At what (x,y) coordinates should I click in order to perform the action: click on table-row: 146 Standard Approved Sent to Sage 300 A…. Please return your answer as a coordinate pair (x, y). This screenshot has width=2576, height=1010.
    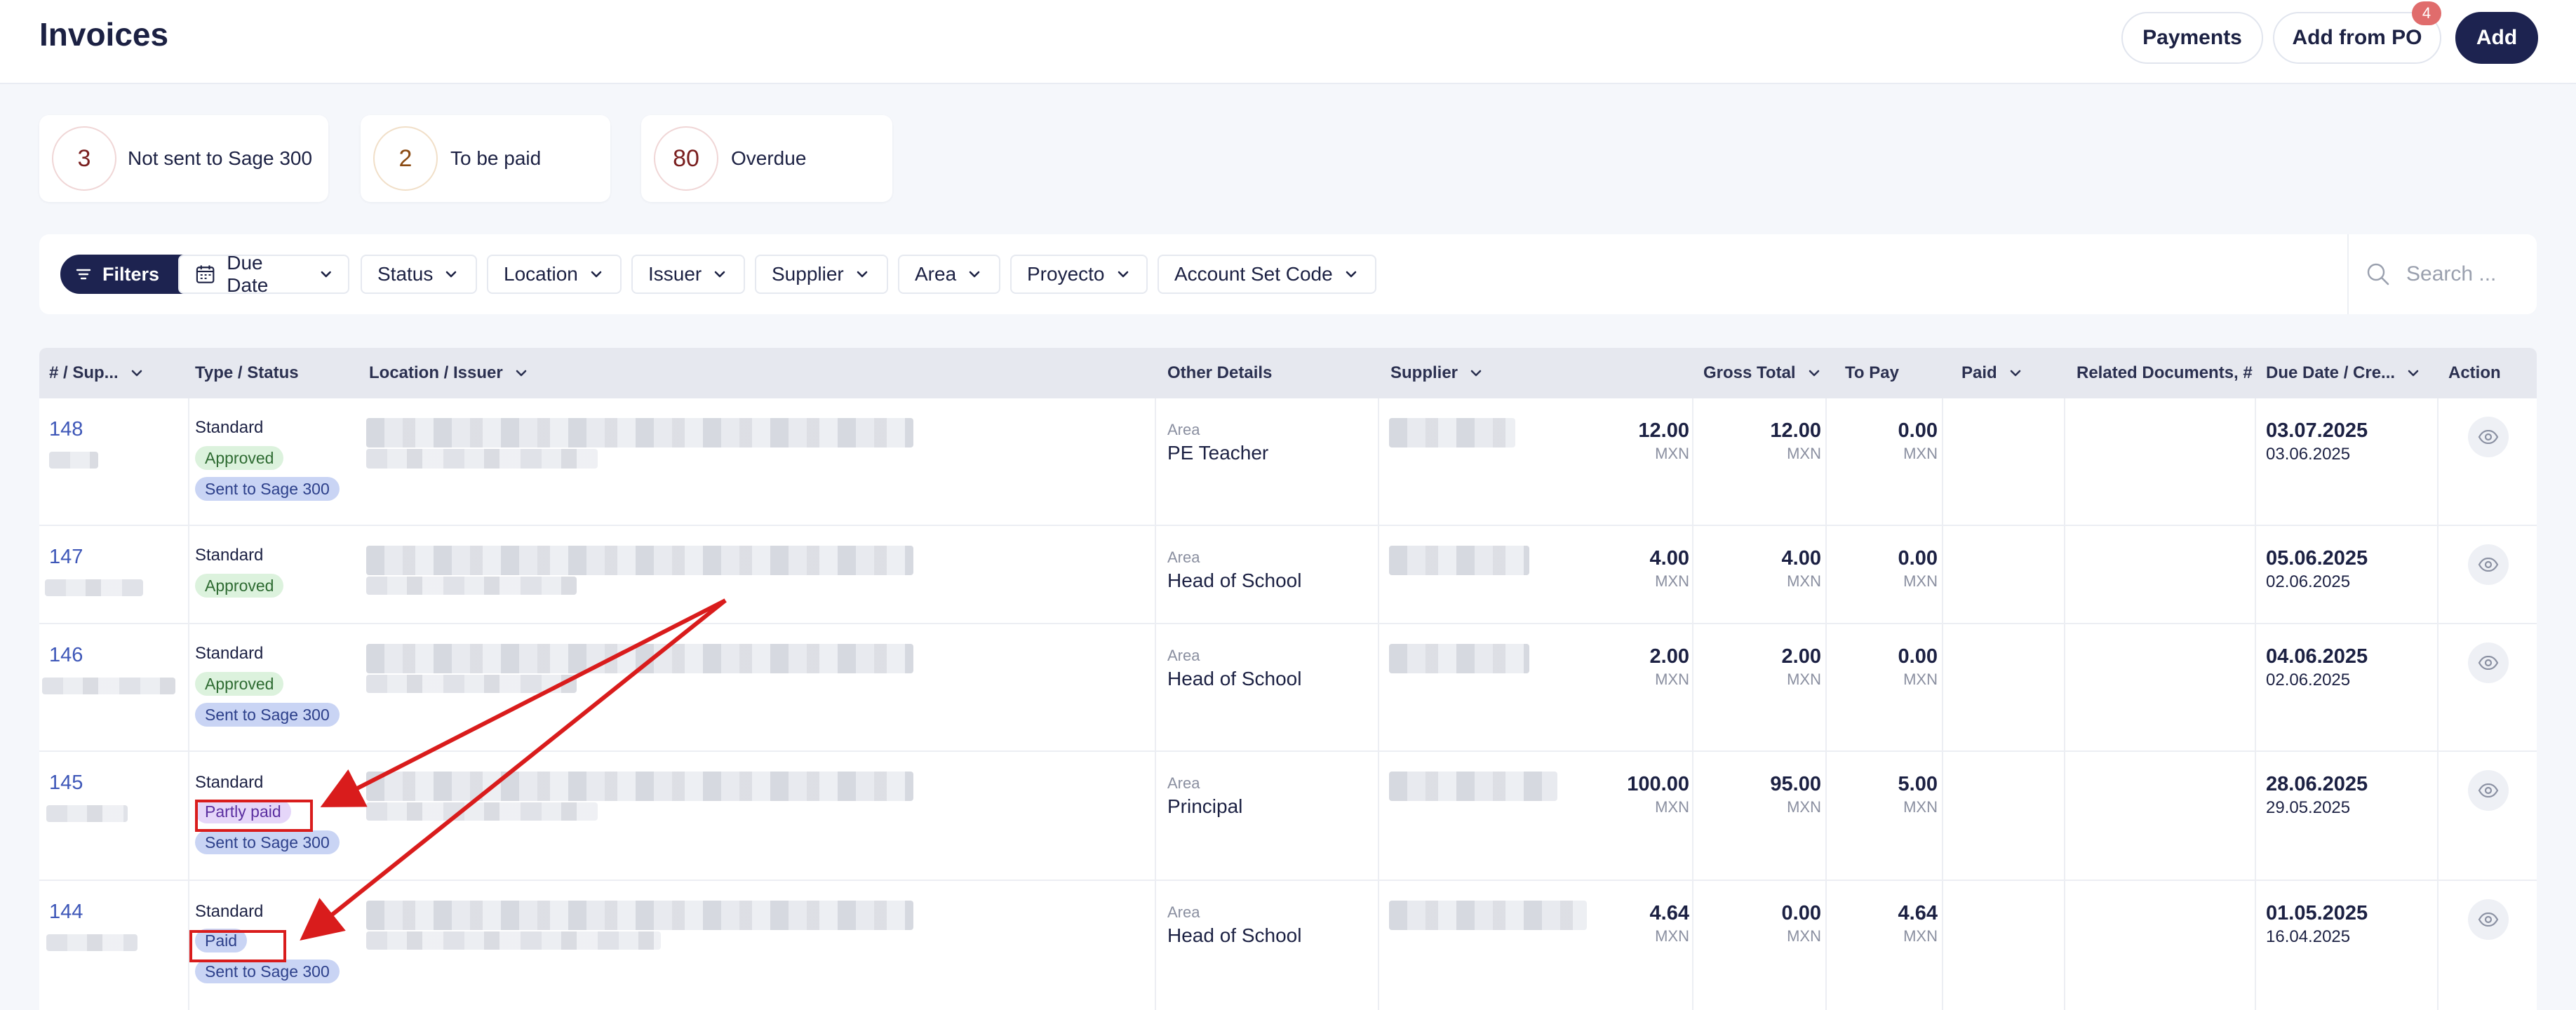
    Looking at the image, I should click on (1288, 688).